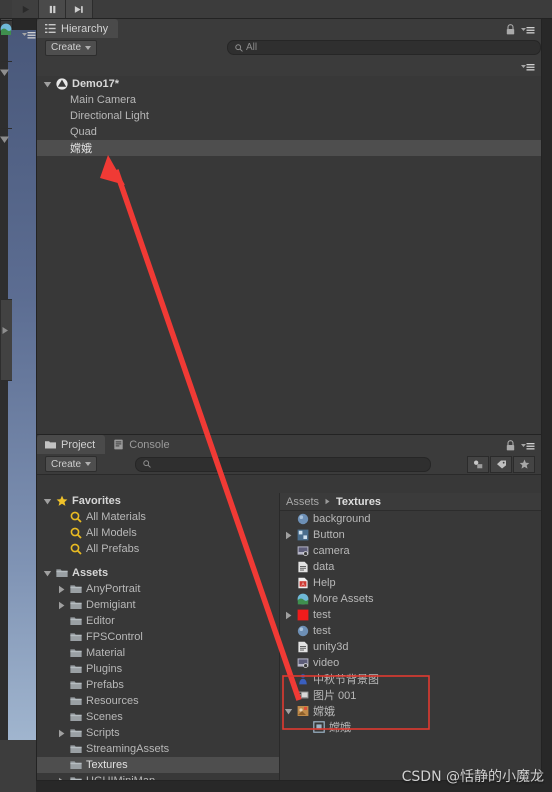 The width and height of the screenshot is (552, 792). Describe the element at coordinates (289, 116) in the screenshot. I see `hierarchy-item: Directional Light` at that location.